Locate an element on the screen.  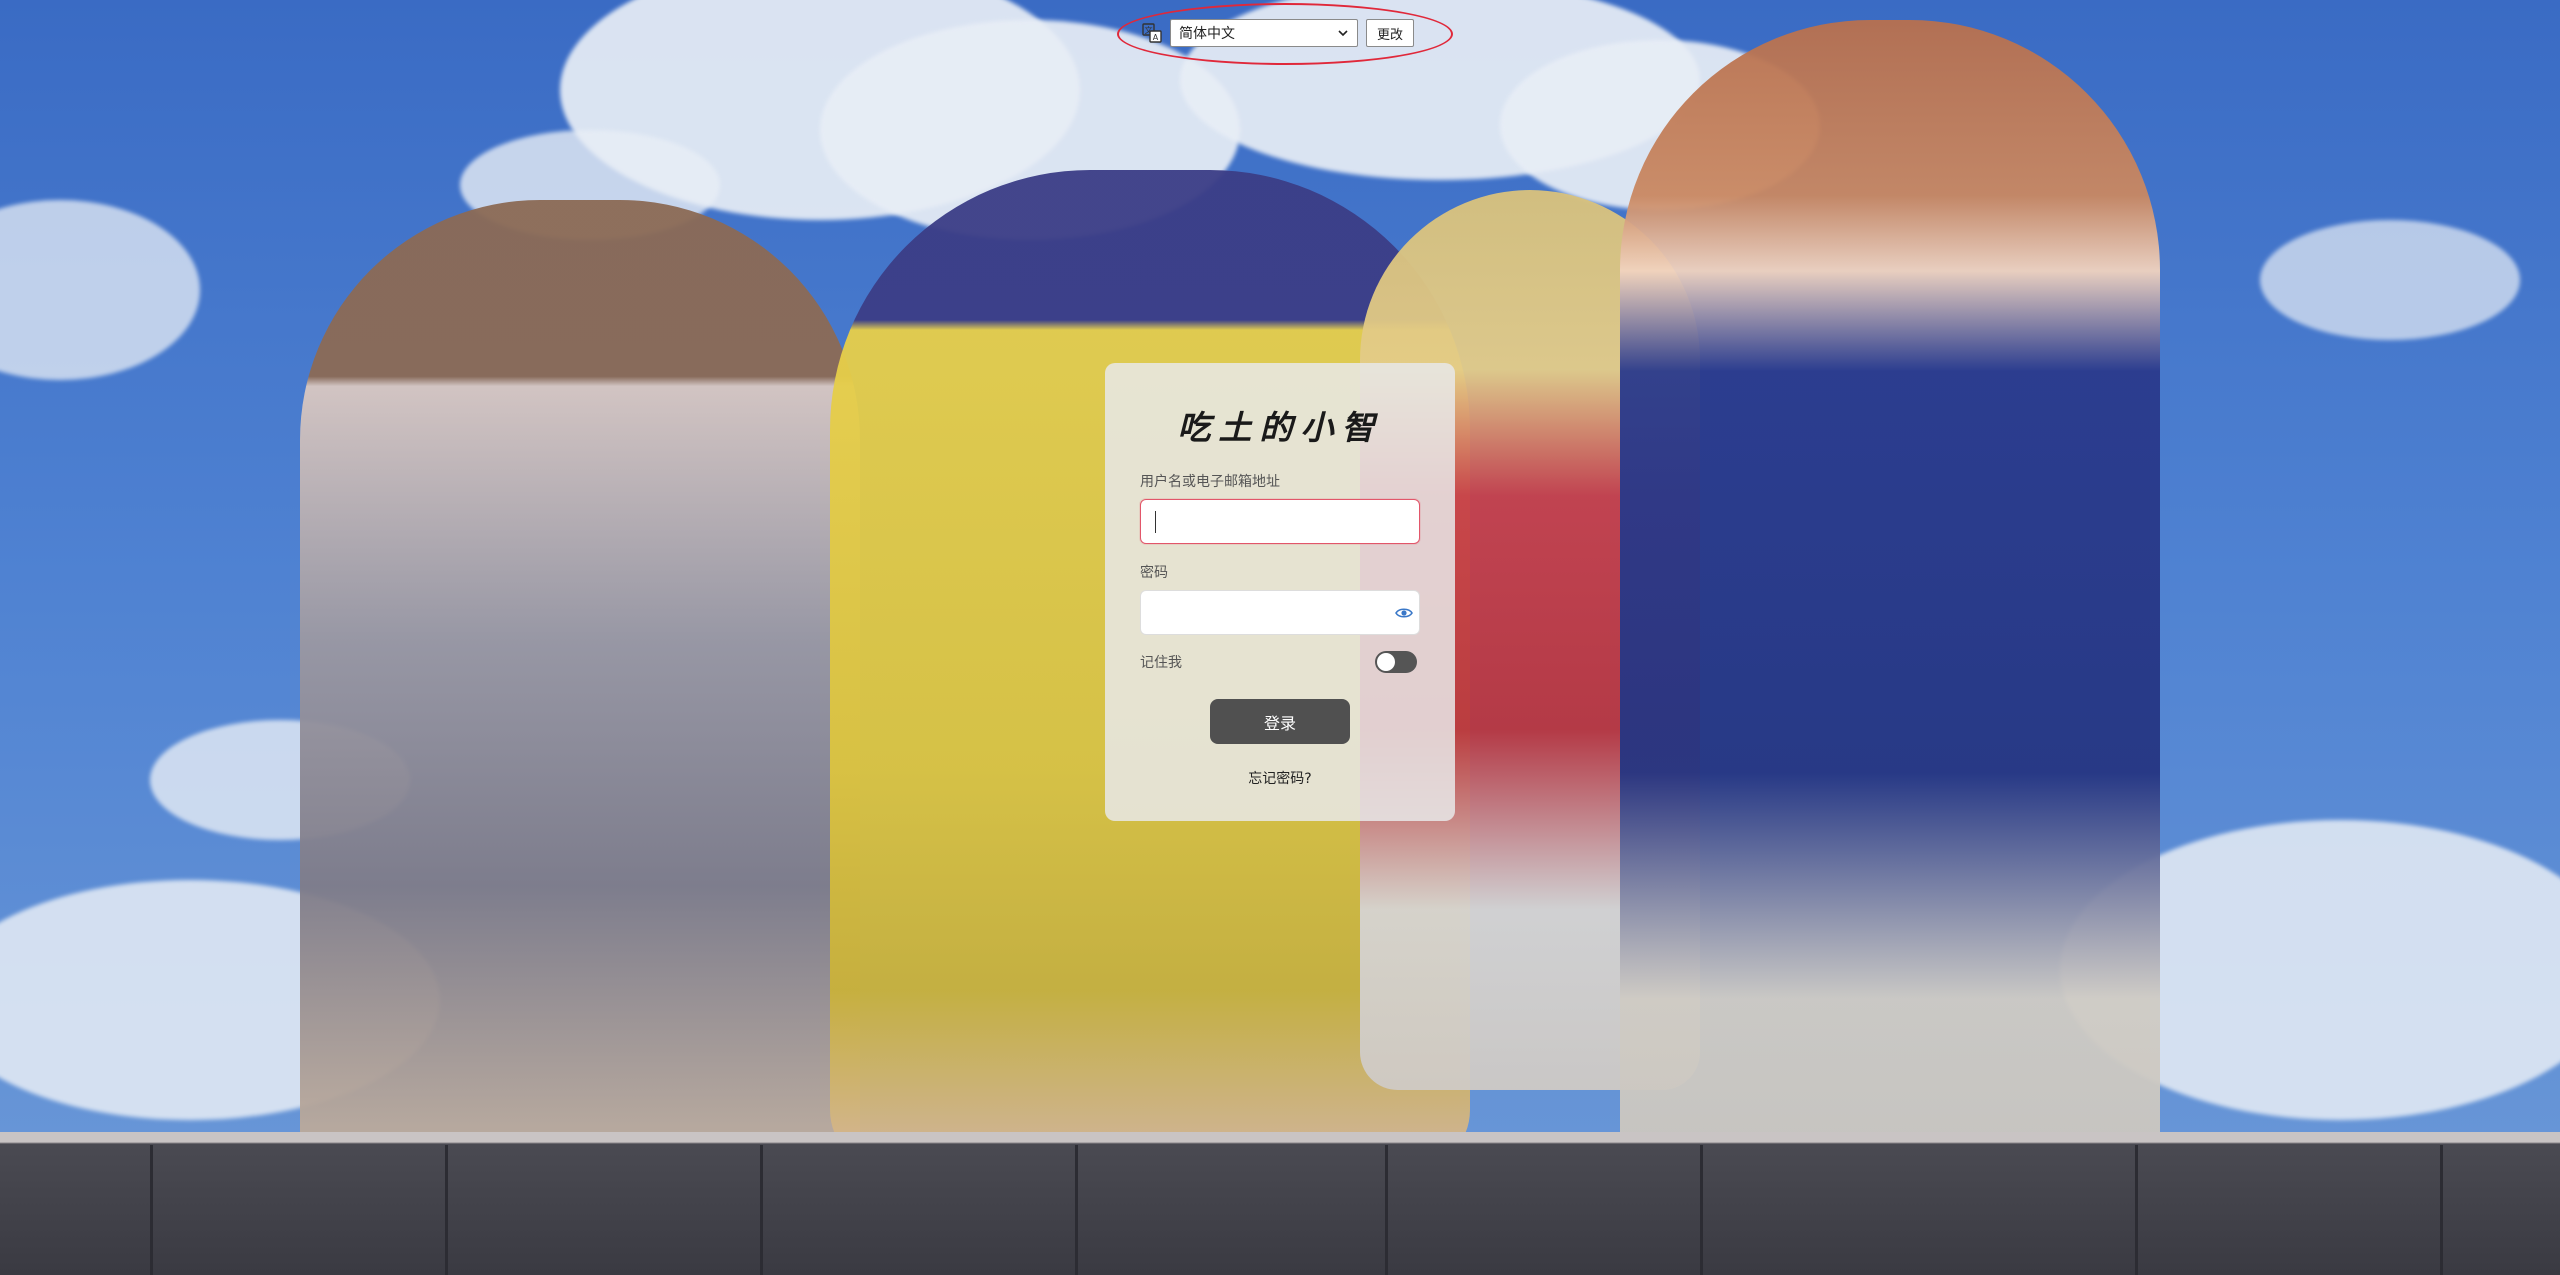
language-select-value: 简体中文 is located at coordinates (1207, 34).